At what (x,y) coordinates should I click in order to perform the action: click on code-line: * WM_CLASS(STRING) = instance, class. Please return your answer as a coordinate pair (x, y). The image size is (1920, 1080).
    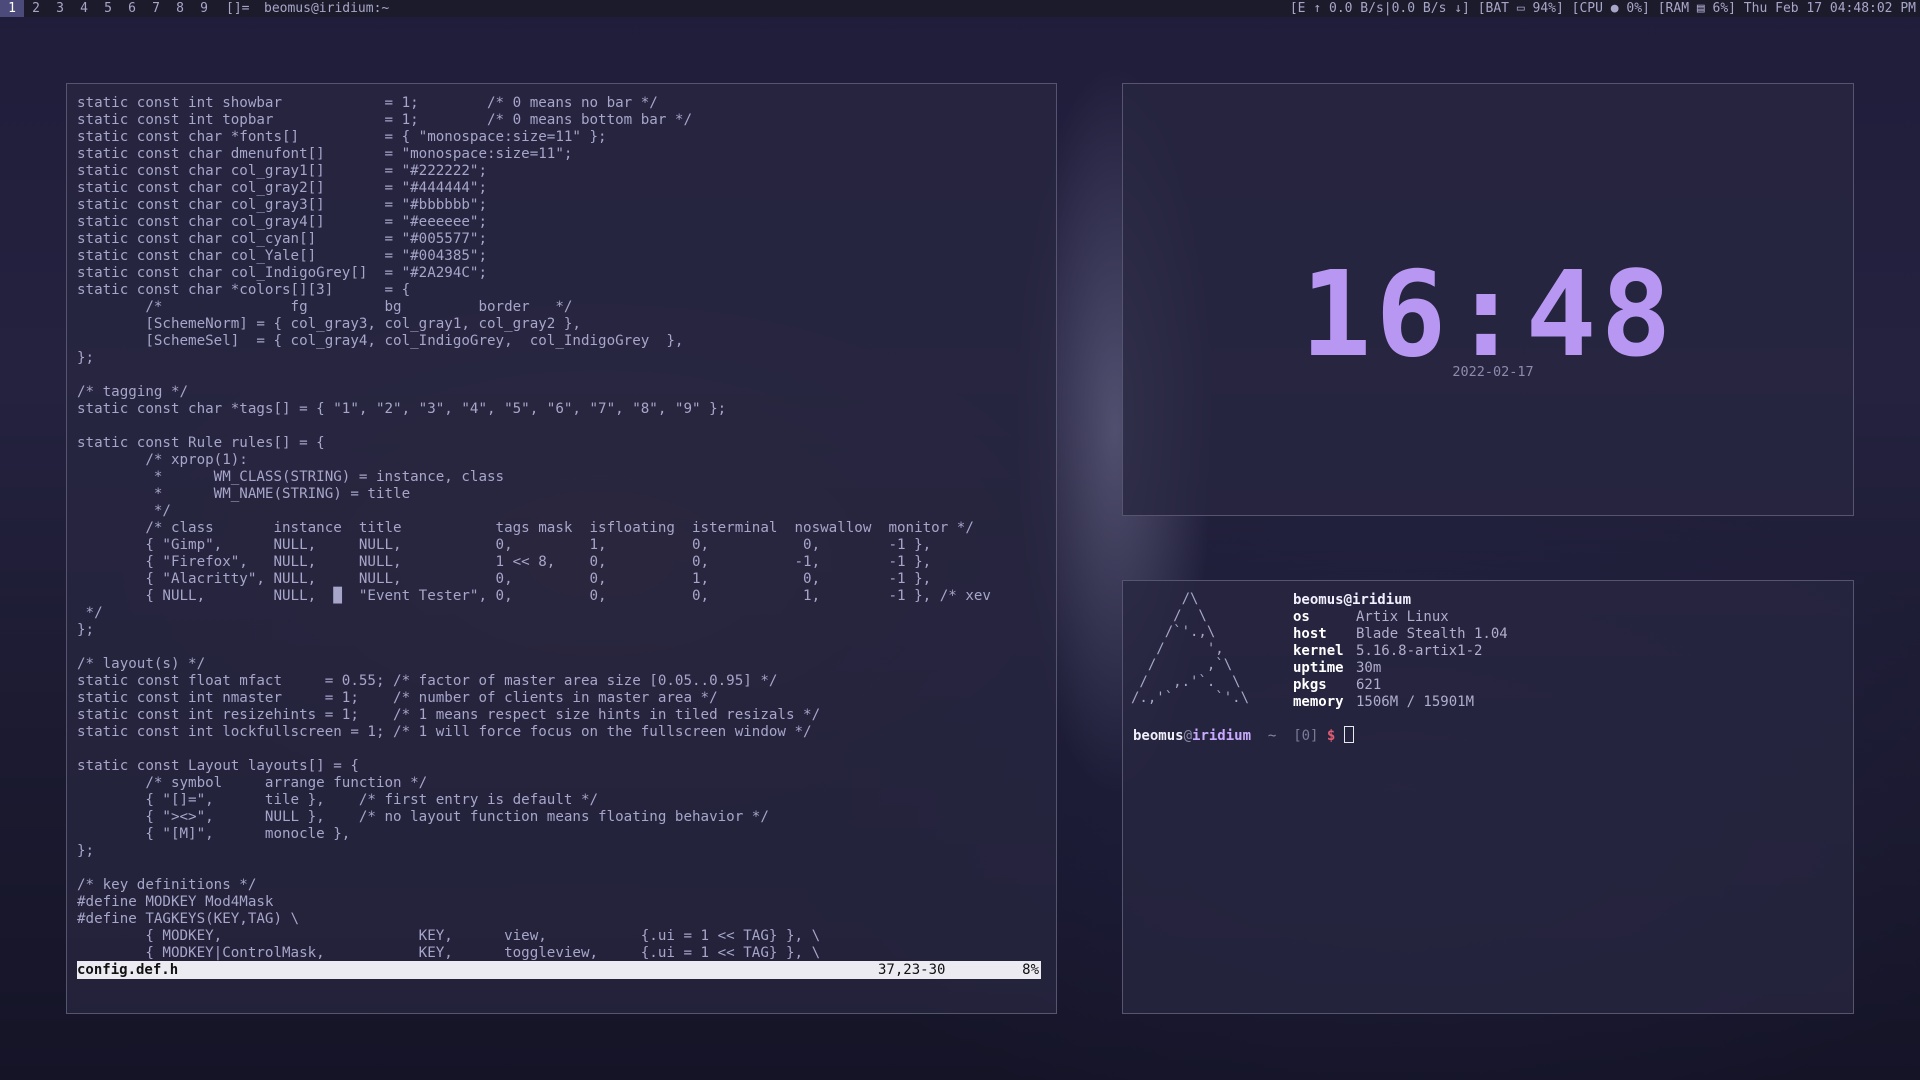
    Looking at the image, I should click on (291, 477).